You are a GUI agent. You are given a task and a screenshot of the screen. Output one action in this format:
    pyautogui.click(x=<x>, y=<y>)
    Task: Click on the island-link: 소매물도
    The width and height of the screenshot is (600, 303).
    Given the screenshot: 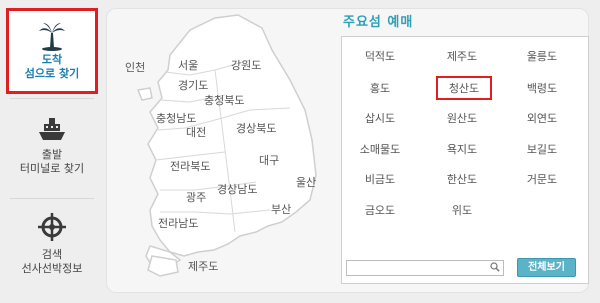 What is the action you would take?
    pyautogui.click(x=380, y=149)
    